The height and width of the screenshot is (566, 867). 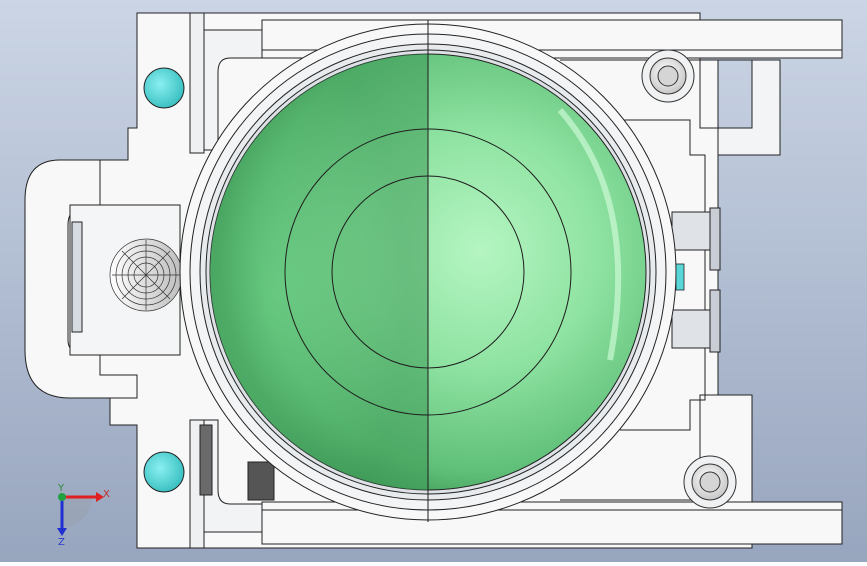 I want to click on right-tab-lower, so click(x=715, y=321).